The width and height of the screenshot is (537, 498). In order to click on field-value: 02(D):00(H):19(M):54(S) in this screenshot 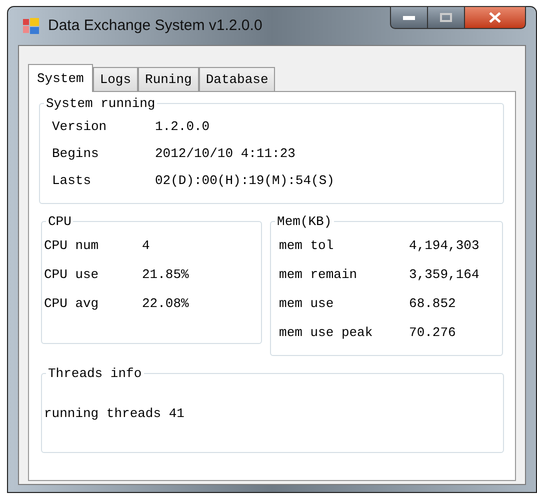, I will do `click(244, 181)`.